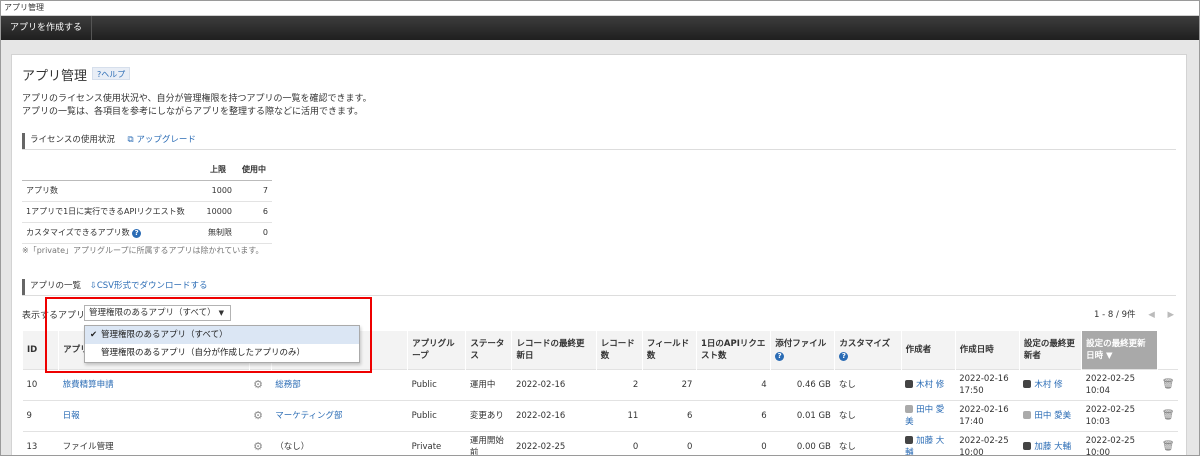  What do you see at coordinates (733, 442) in the screenshot?
I see `api-count: 0` at bounding box center [733, 442].